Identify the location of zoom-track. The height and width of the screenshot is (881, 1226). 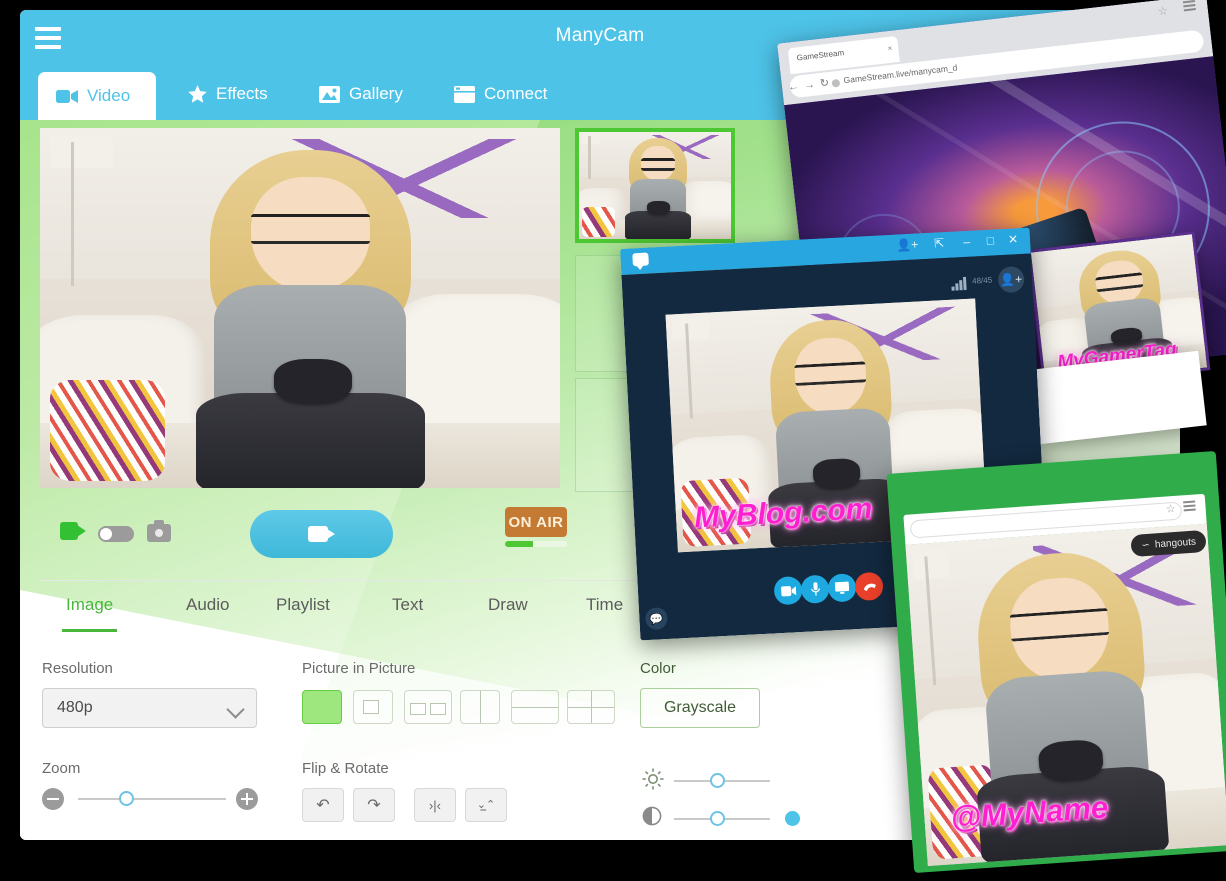
(152, 799).